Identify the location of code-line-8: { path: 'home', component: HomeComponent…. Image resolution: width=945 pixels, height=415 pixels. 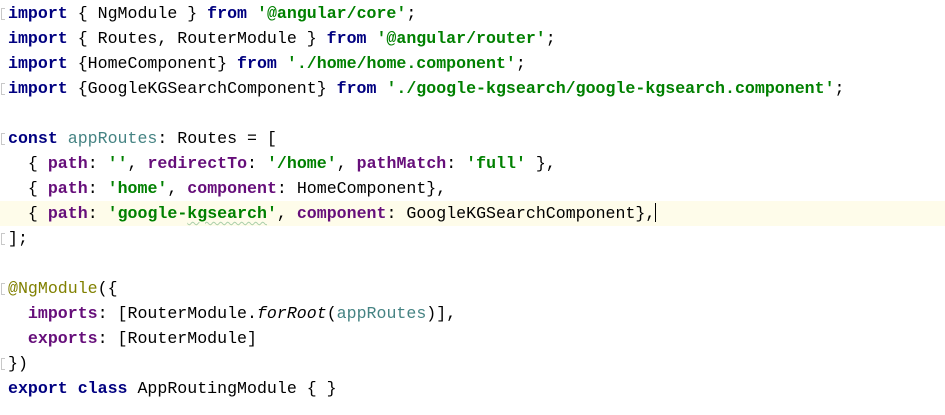
(472, 188).